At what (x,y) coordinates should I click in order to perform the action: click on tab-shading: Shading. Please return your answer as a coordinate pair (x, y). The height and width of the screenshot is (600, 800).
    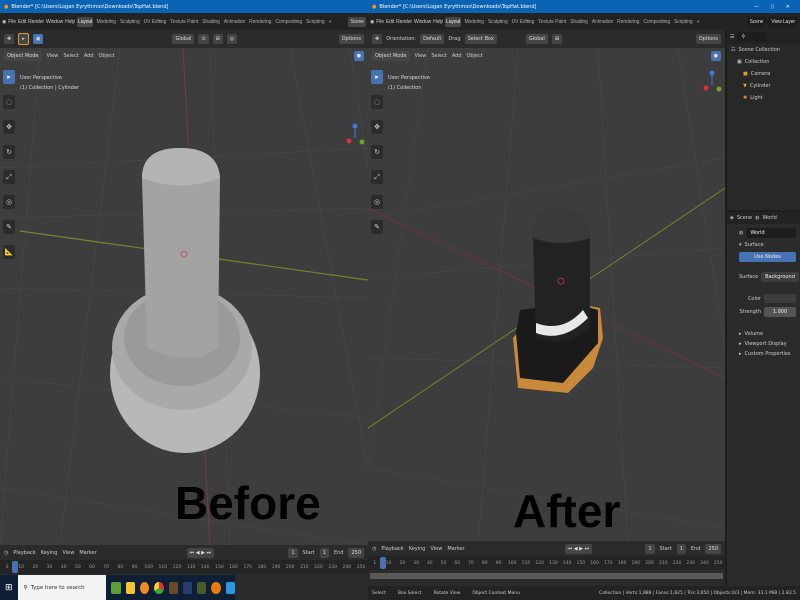
    Looking at the image, I should click on (211, 22).